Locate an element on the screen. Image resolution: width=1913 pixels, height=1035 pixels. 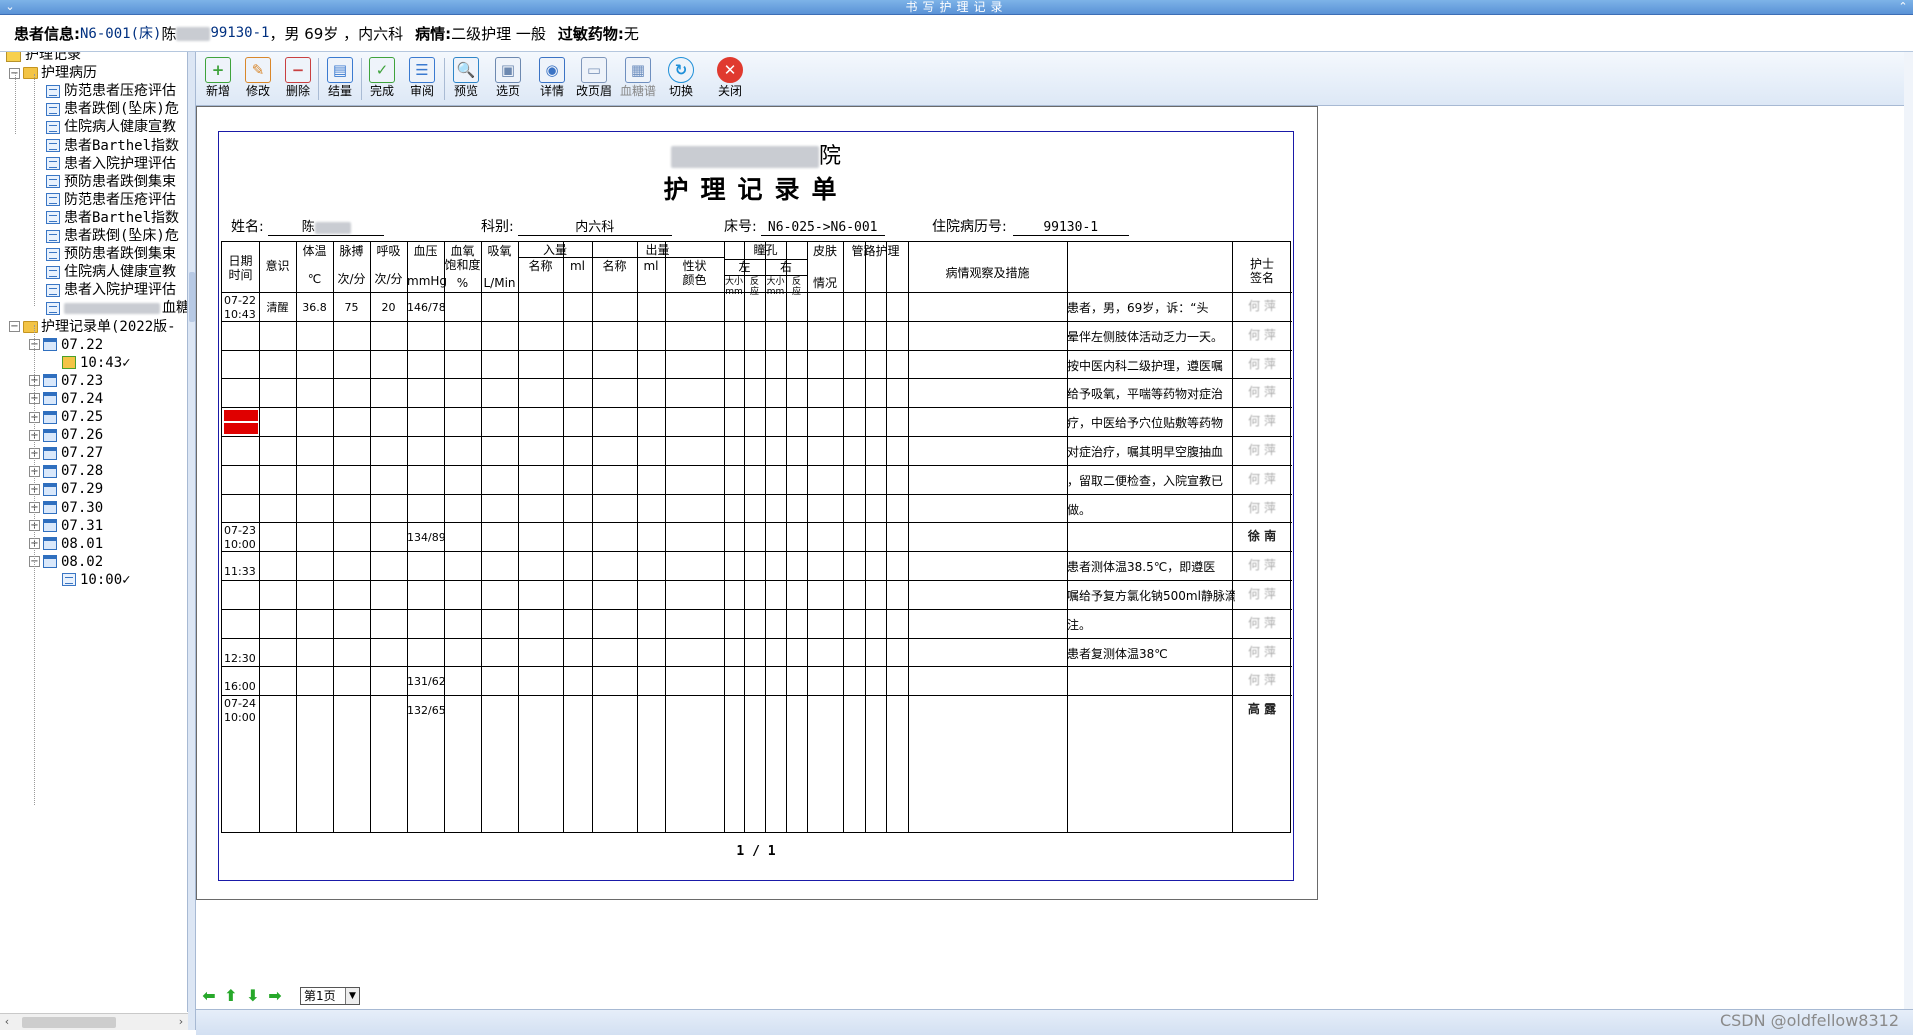
tree-item-date: +07.23 is located at coordinates (66, 381).